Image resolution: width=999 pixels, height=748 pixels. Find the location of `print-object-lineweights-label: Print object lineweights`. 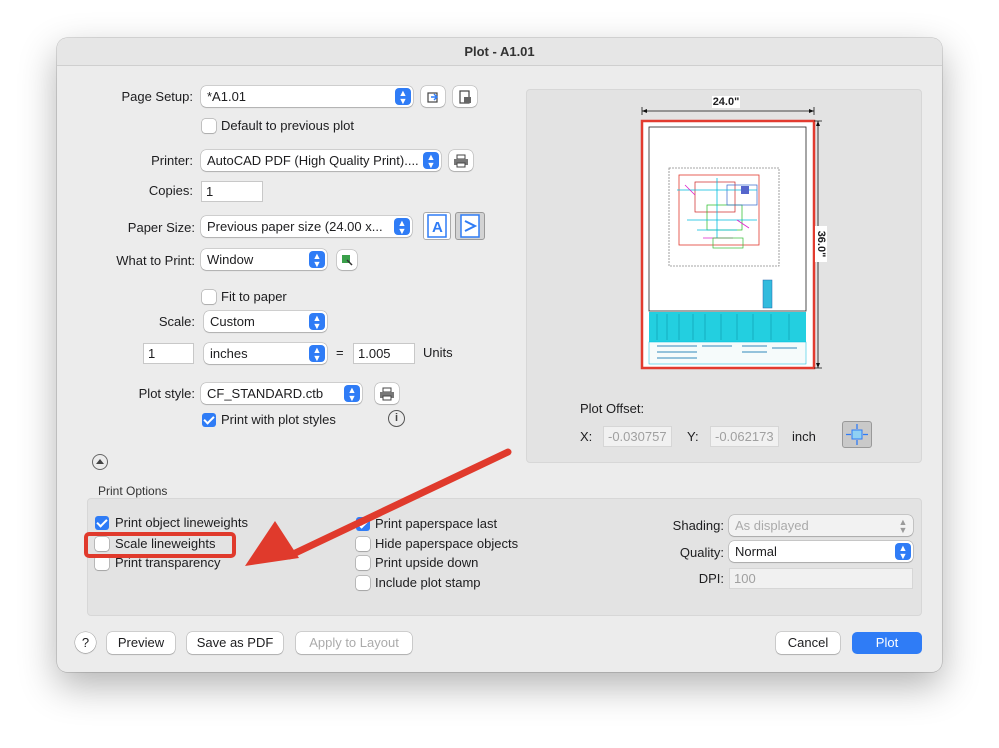

print-object-lineweights-label: Print object lineweights is located at coordinates (181, 522).